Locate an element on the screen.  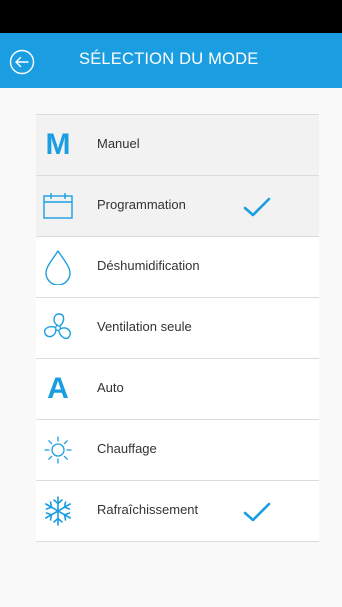
sun-icon is located at coordinates (58, 450).